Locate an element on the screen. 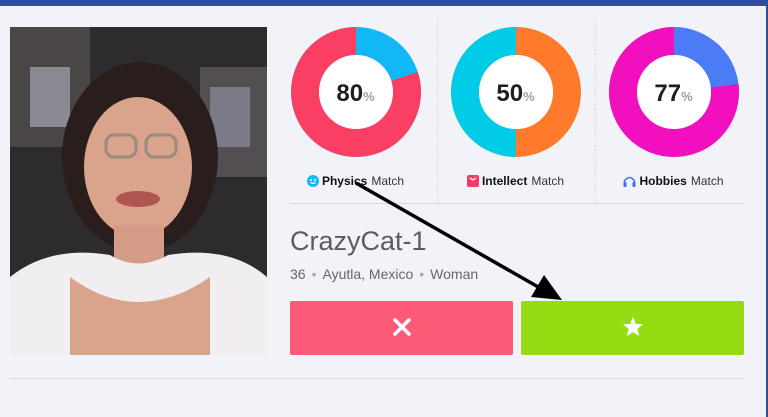 Image resolution: width=768 pixels, height=417 pixels. intellect-percent: 50% is located at coordinates (515, 94).